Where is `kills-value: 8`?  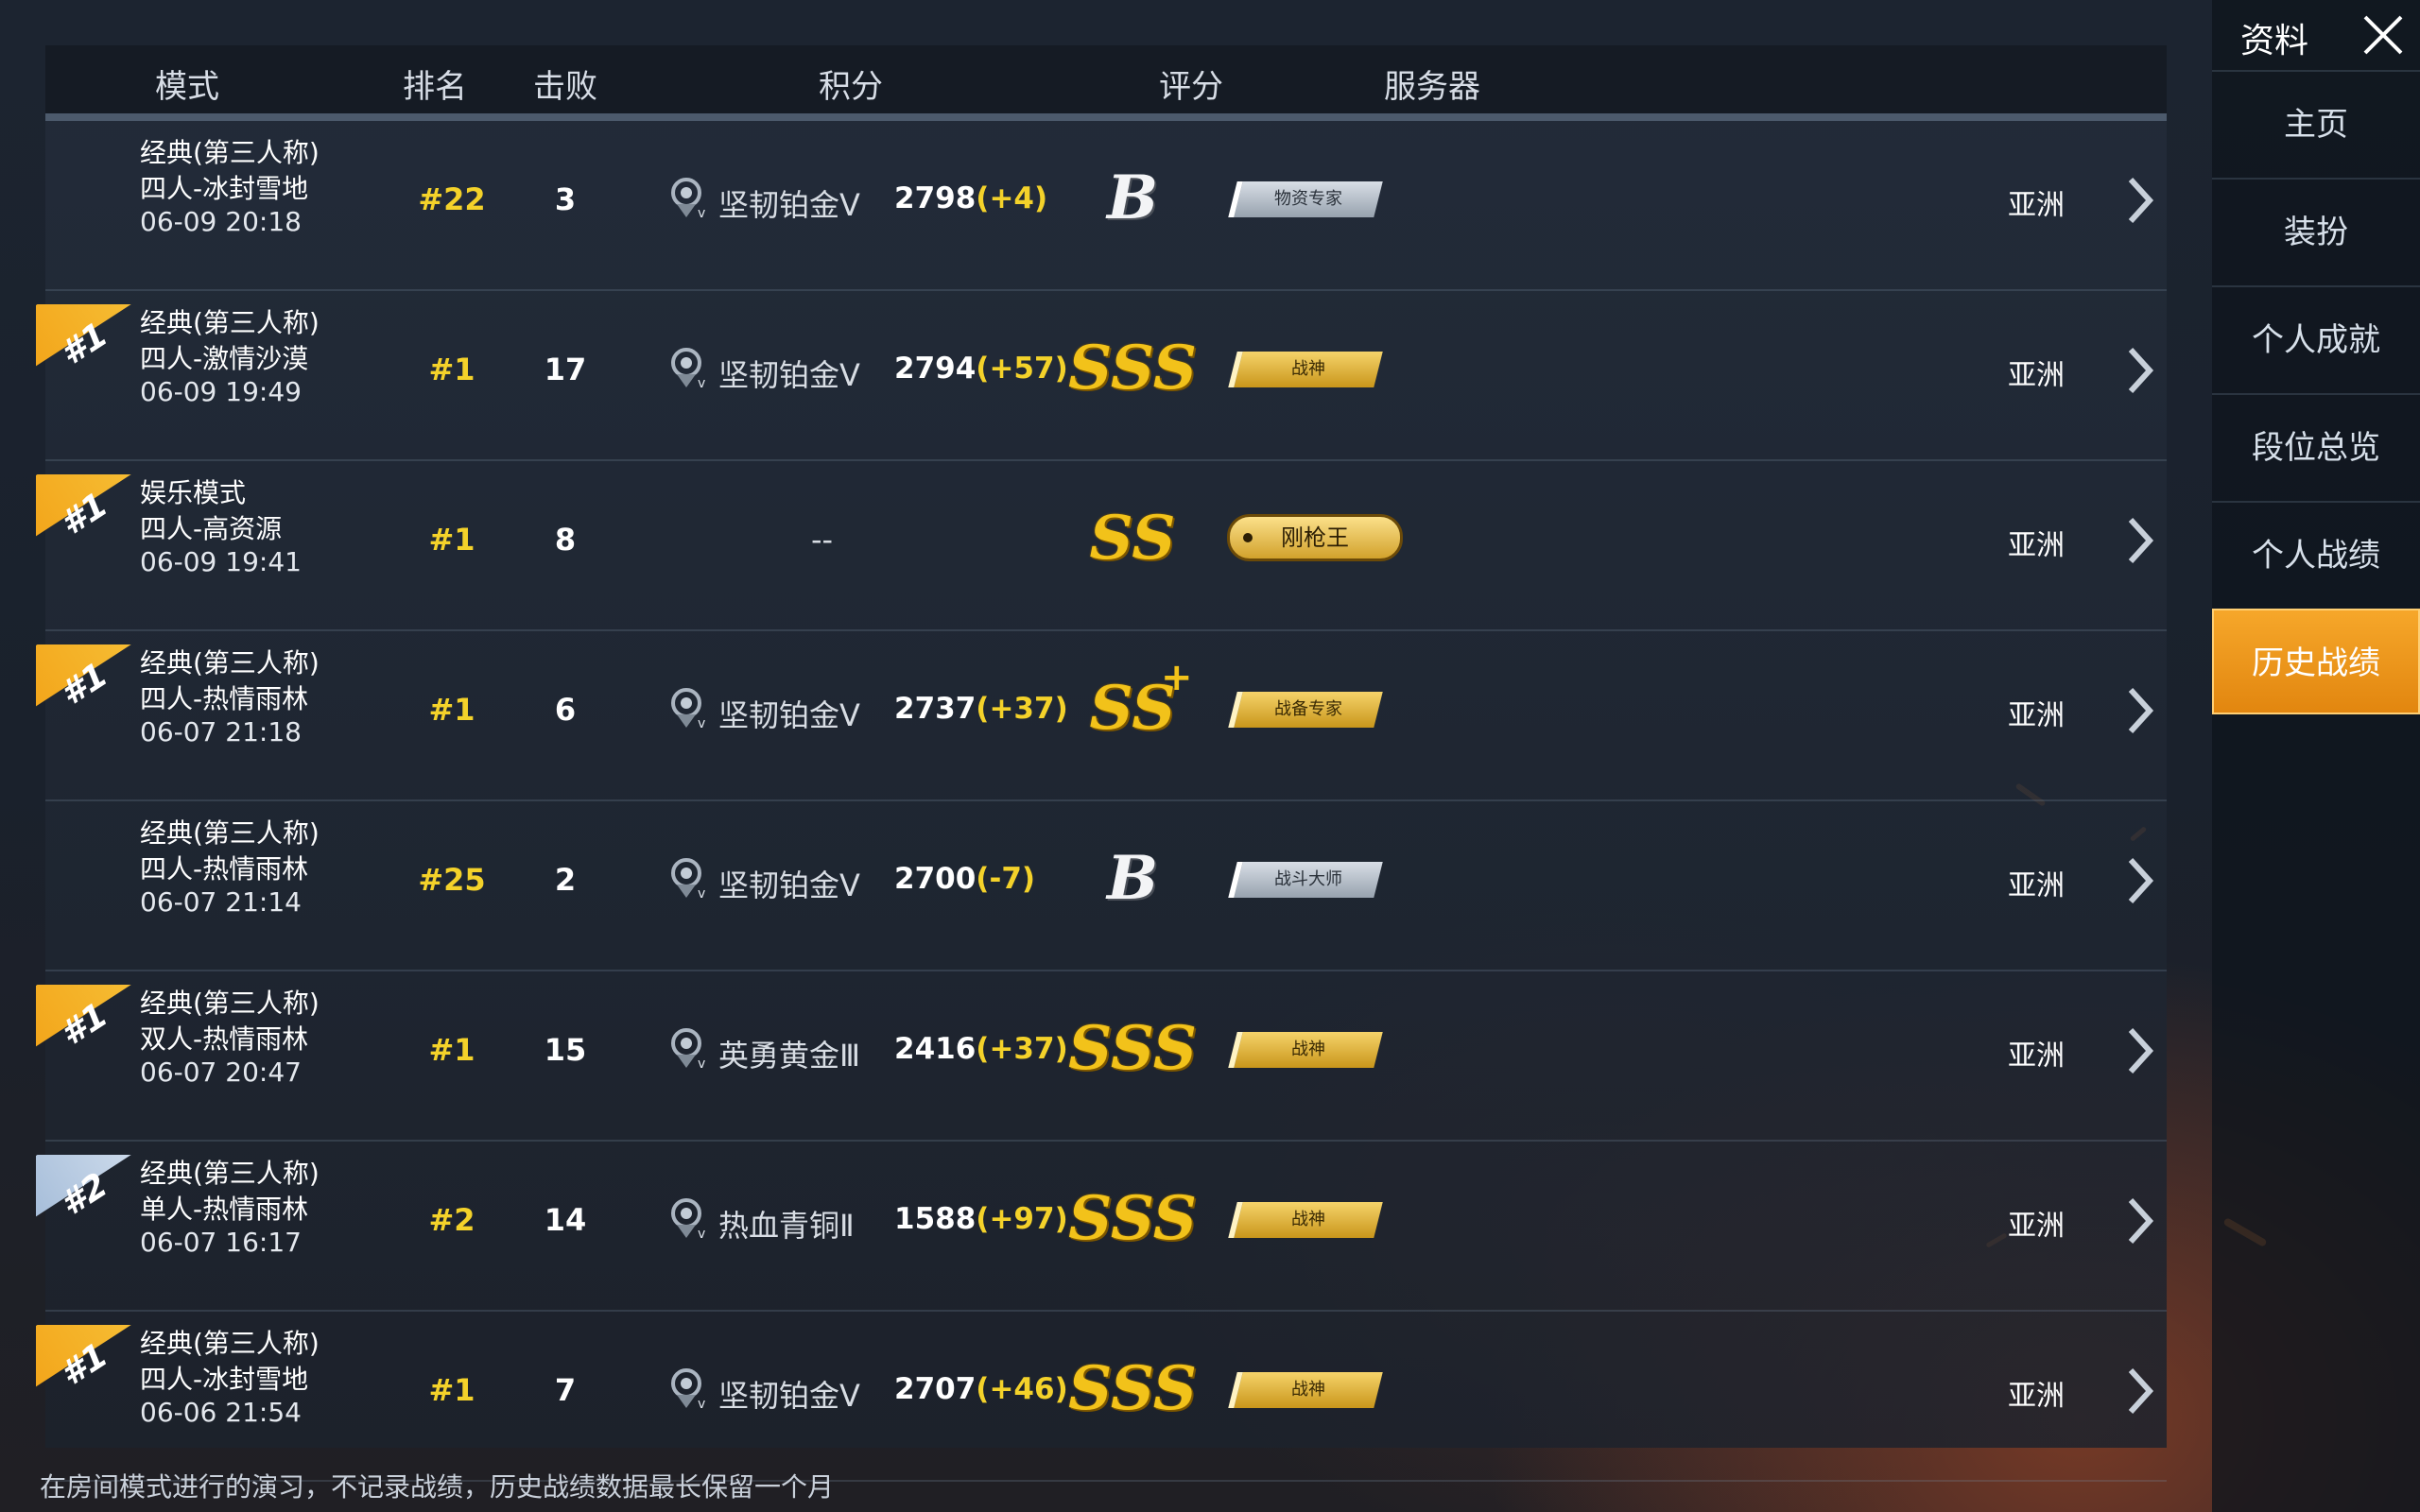
kills-value: 8 is located at coordinates (565, 540).